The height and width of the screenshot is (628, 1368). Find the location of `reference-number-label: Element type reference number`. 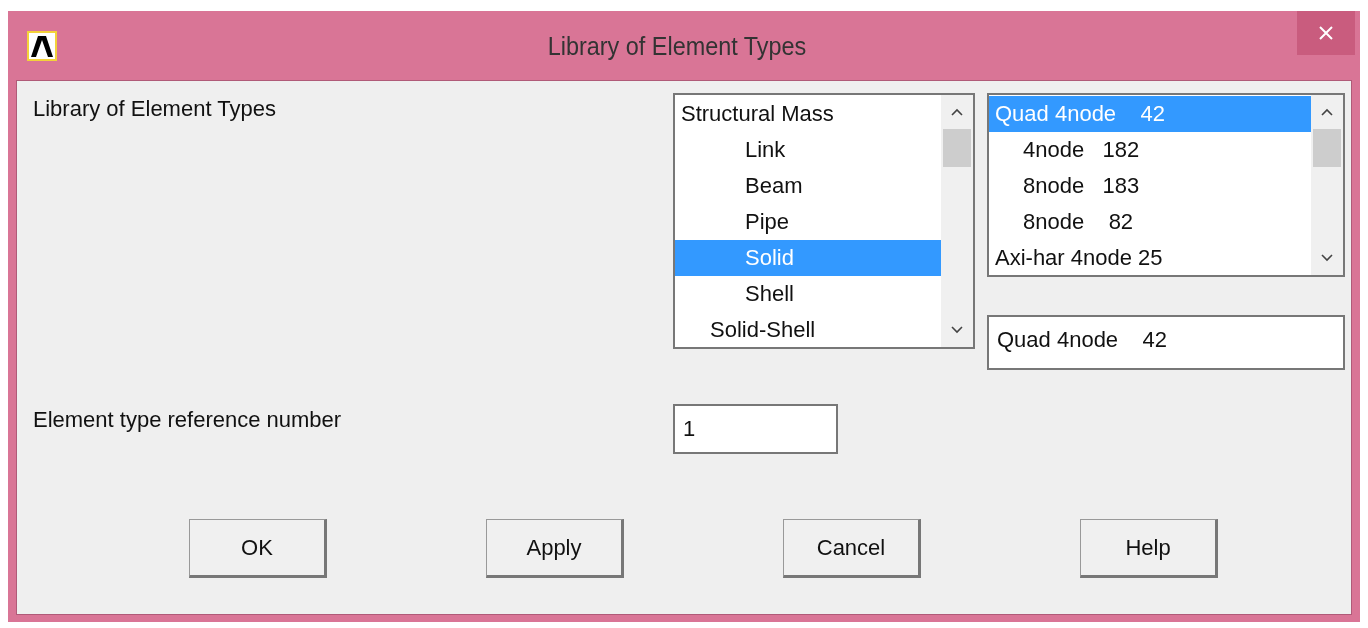

reference-number-label: Element type reference number is located at coordinates (188, 420).